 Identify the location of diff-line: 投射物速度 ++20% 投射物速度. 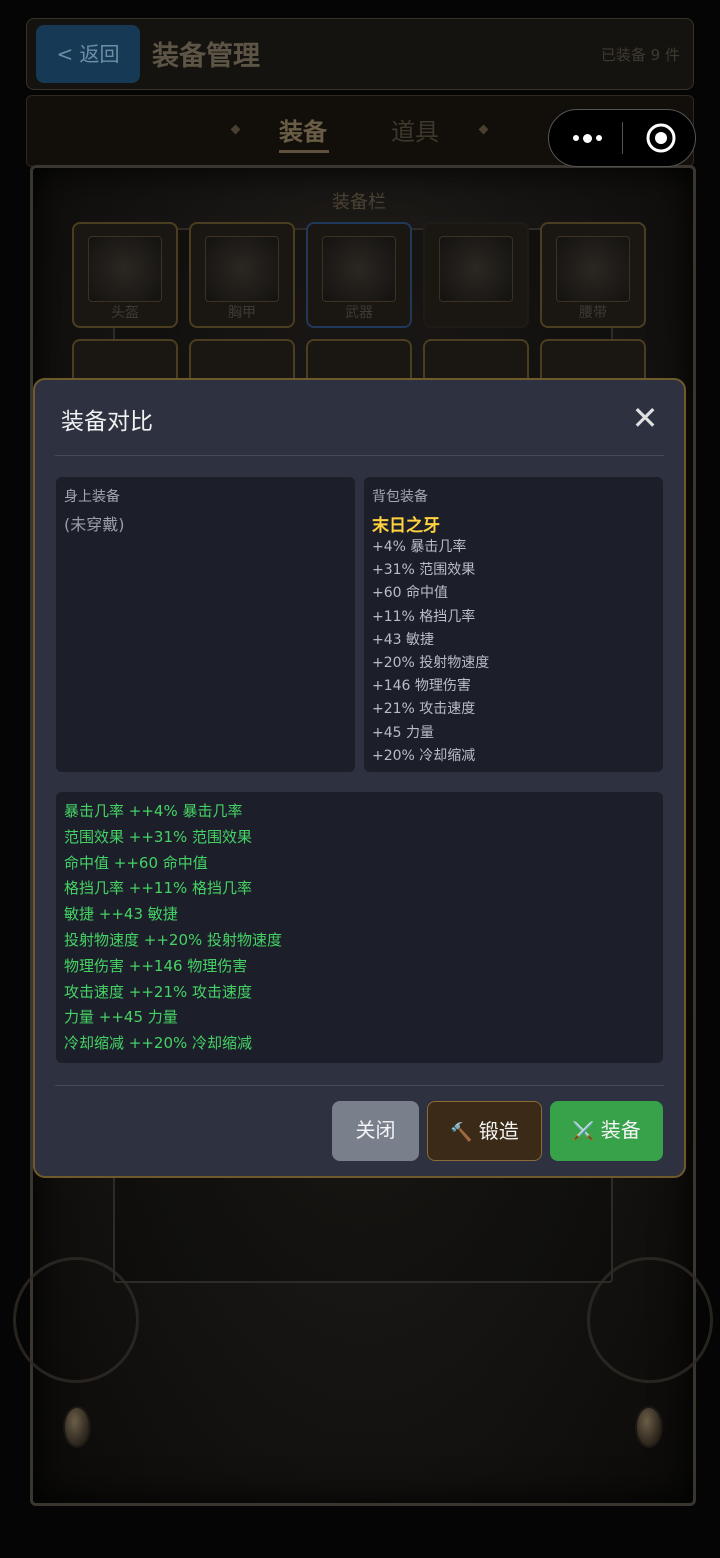
(173, 939).